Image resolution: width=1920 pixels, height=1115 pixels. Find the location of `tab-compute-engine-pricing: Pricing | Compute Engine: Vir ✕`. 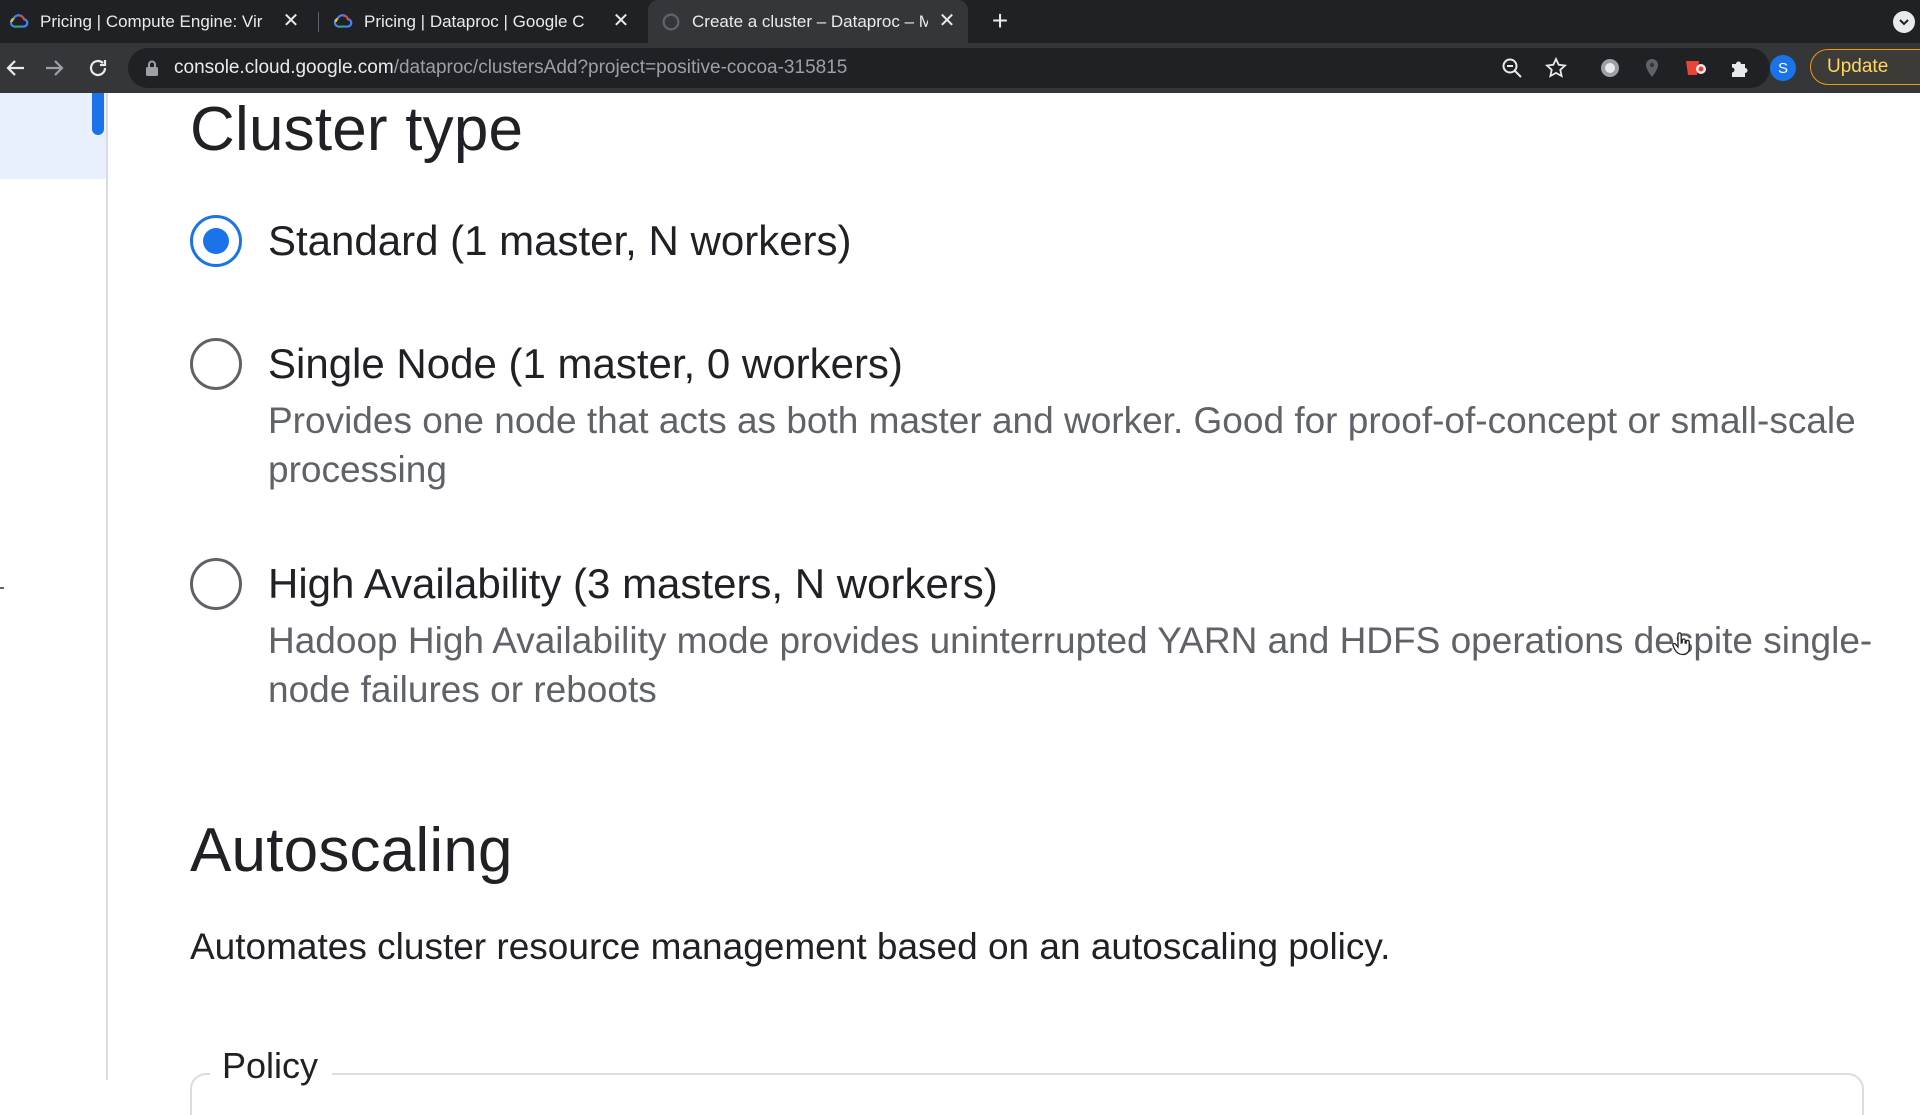

tab-compute-engine-pricing: Pricing | Compute Engine: Vir ✕ is located at coordinates (156, 21).